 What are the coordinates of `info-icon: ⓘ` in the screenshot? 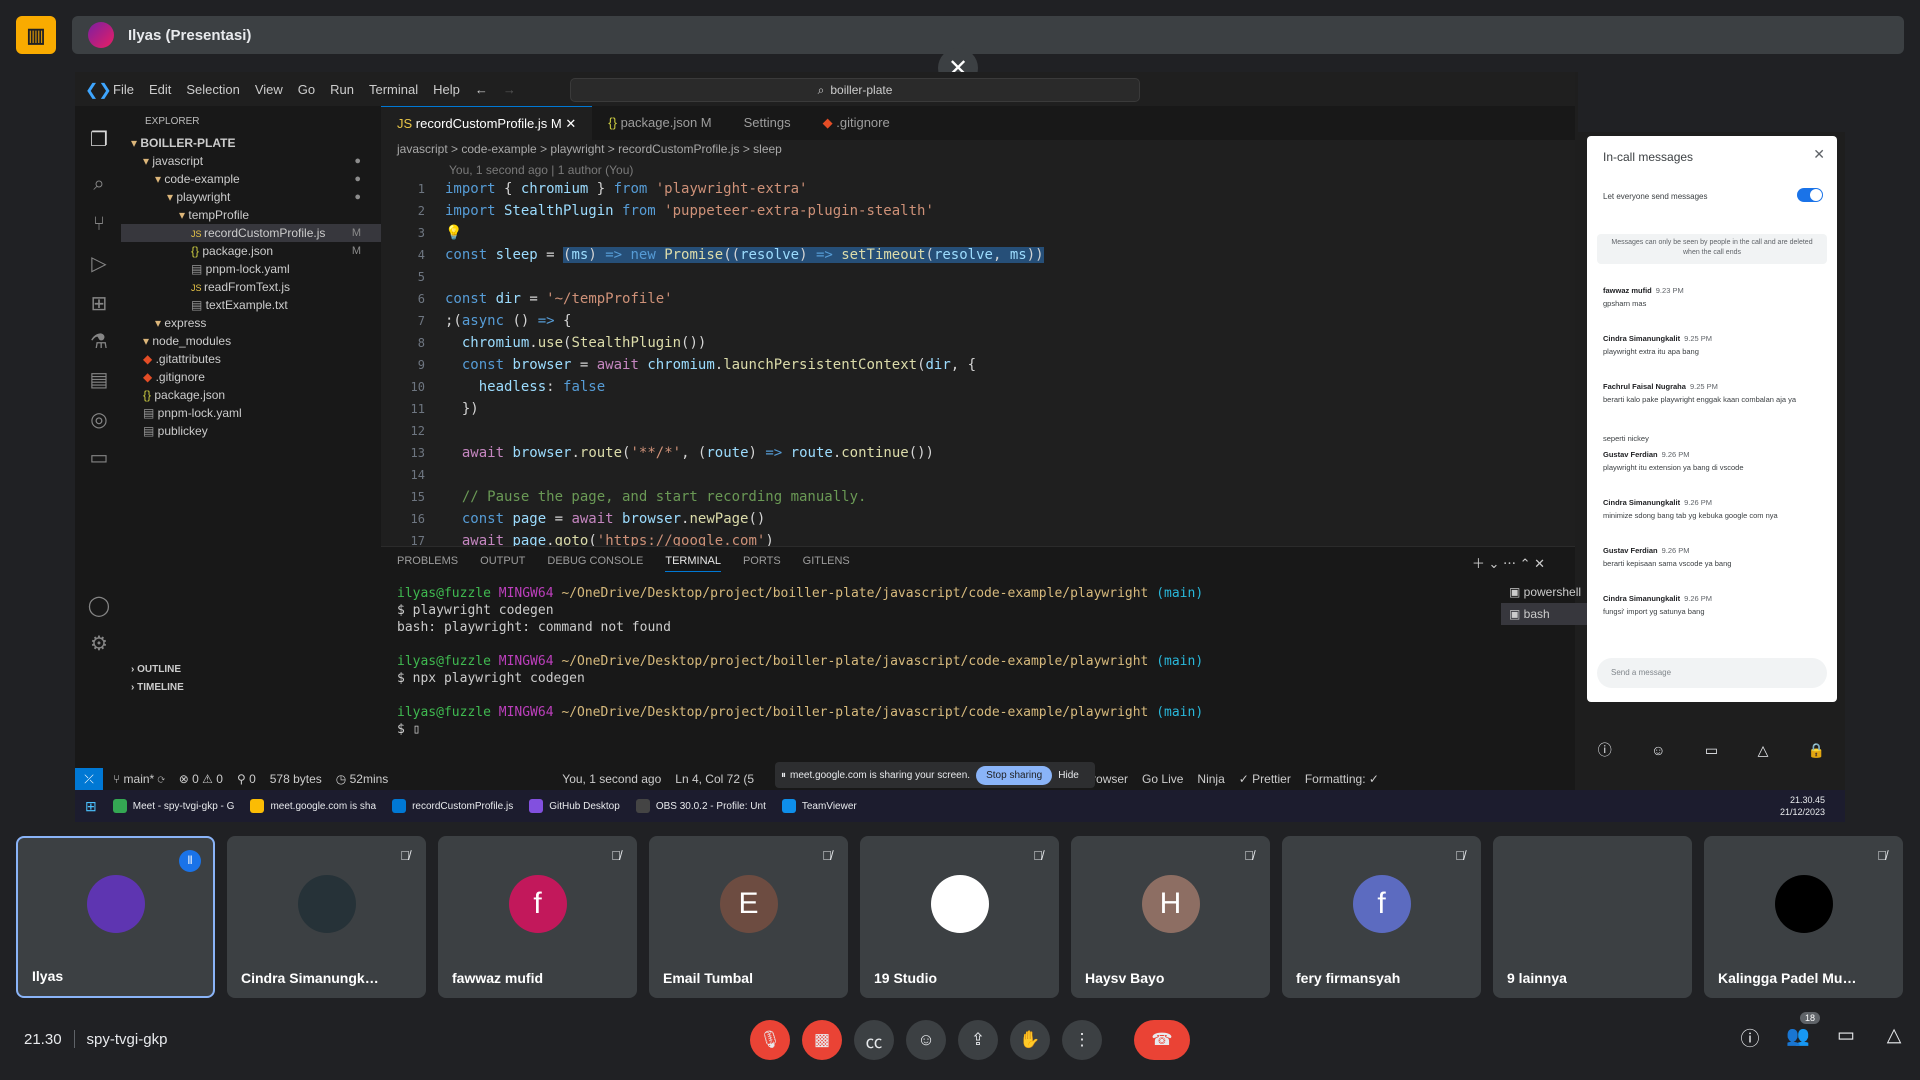 It's located at (1605, 750).